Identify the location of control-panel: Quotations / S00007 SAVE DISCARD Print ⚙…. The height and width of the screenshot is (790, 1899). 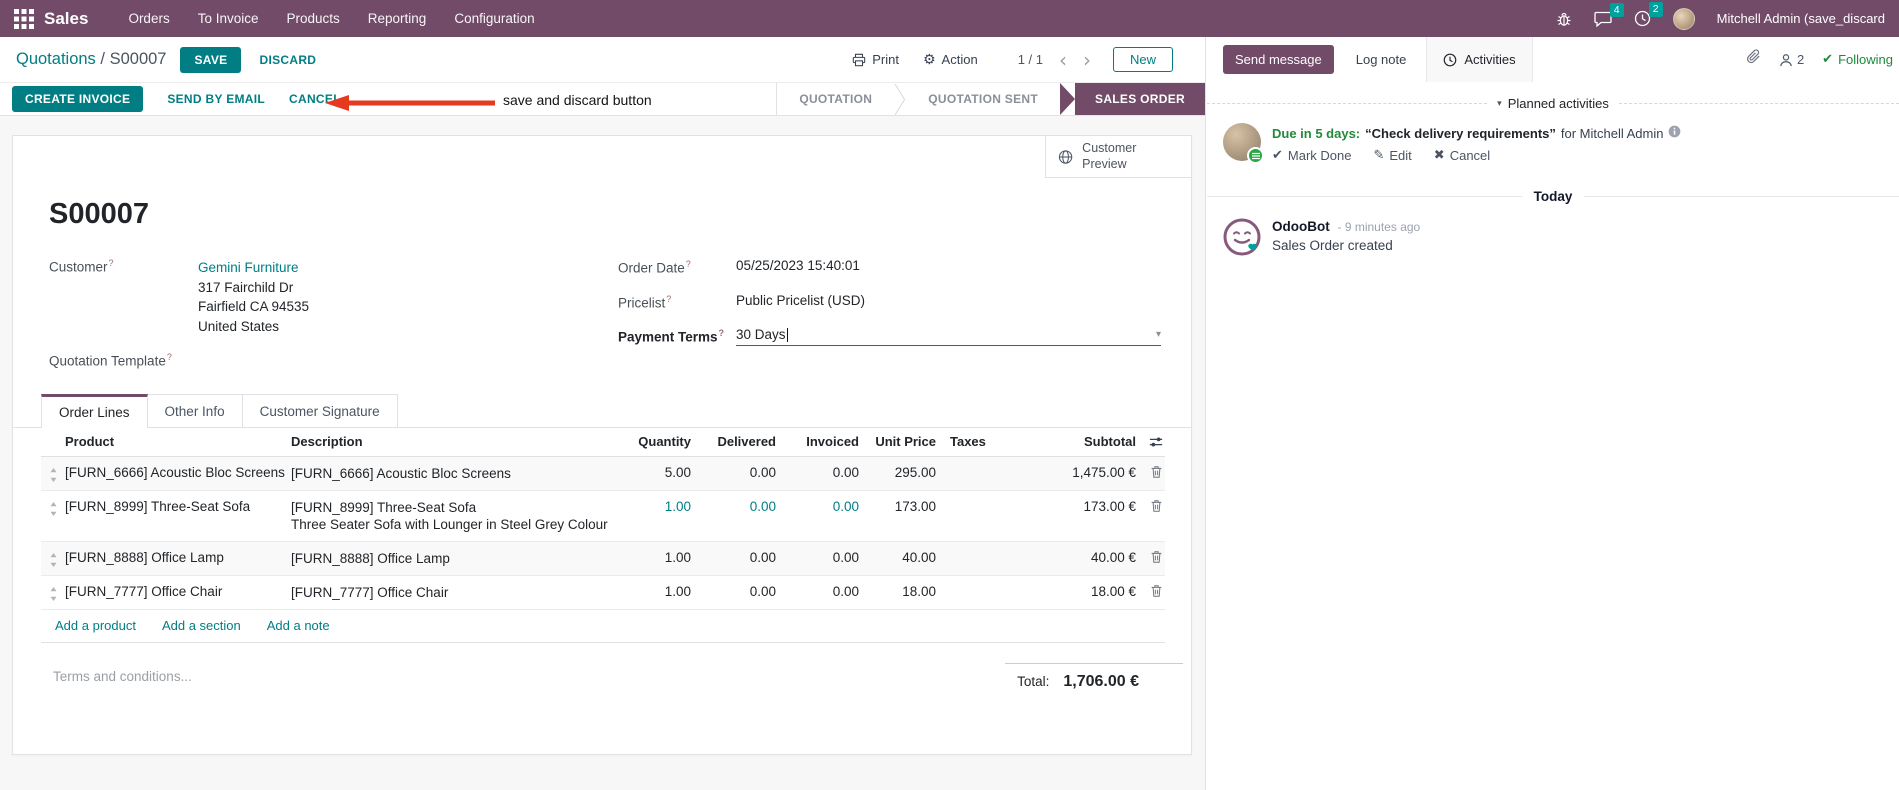
(602, 59).